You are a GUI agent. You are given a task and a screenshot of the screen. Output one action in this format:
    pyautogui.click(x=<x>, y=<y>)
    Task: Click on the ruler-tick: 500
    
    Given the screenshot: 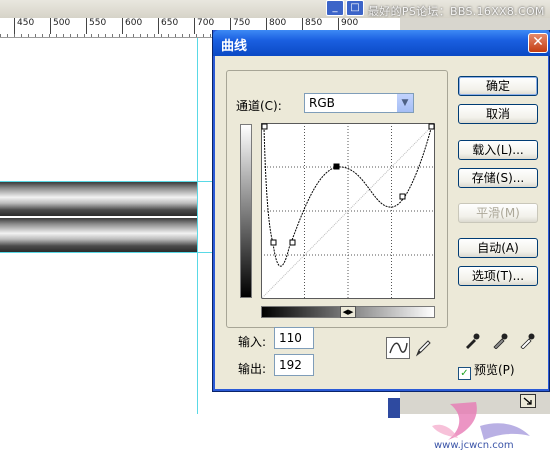 What is the action you would take?
    pyautogui.click(x=60, y=26)
    